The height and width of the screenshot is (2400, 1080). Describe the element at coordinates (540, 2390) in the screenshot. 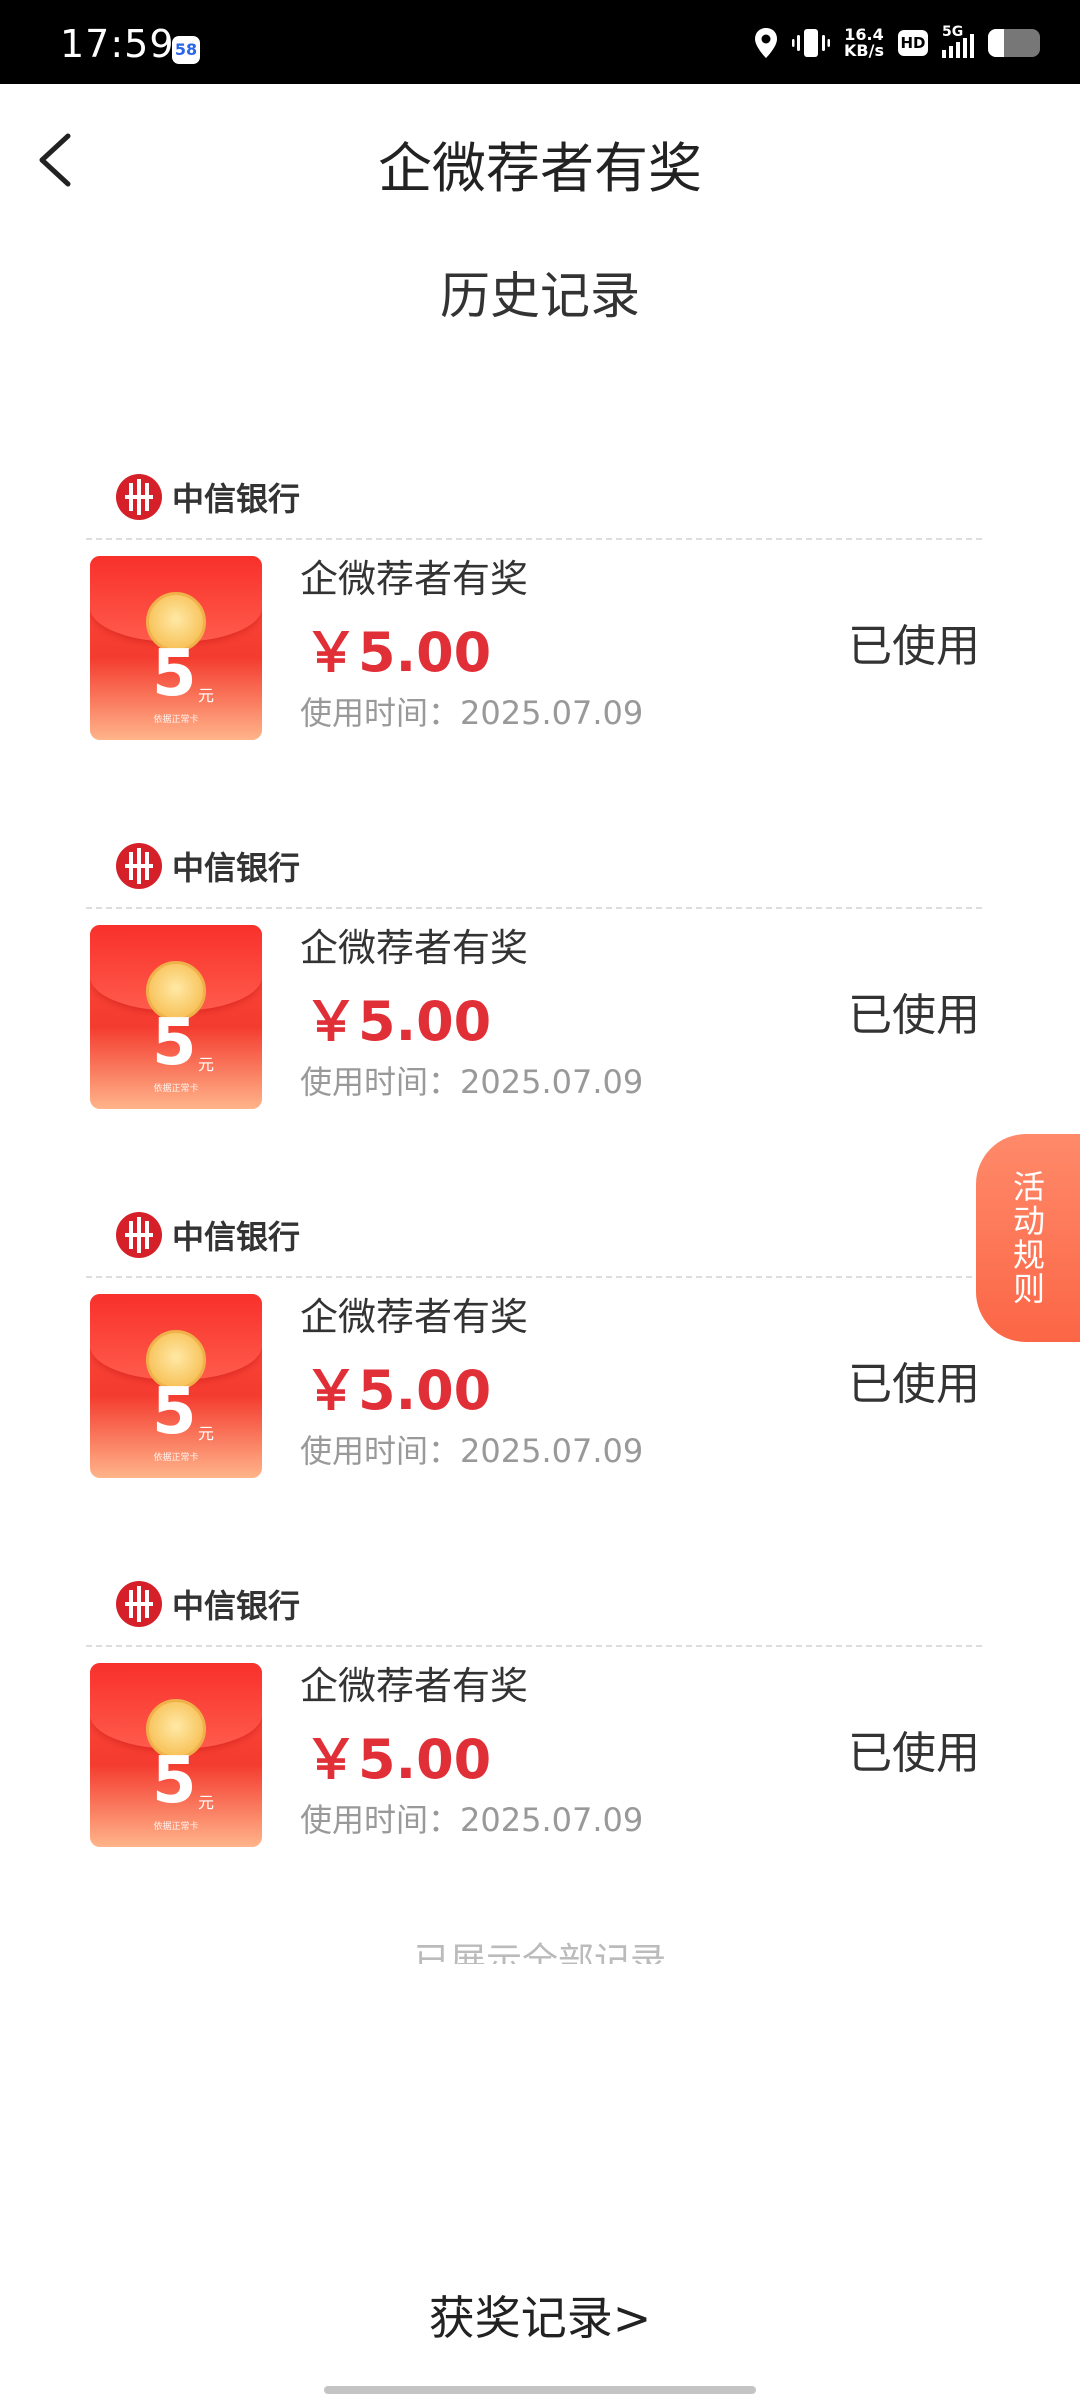

I see `home-indicator` at that location.